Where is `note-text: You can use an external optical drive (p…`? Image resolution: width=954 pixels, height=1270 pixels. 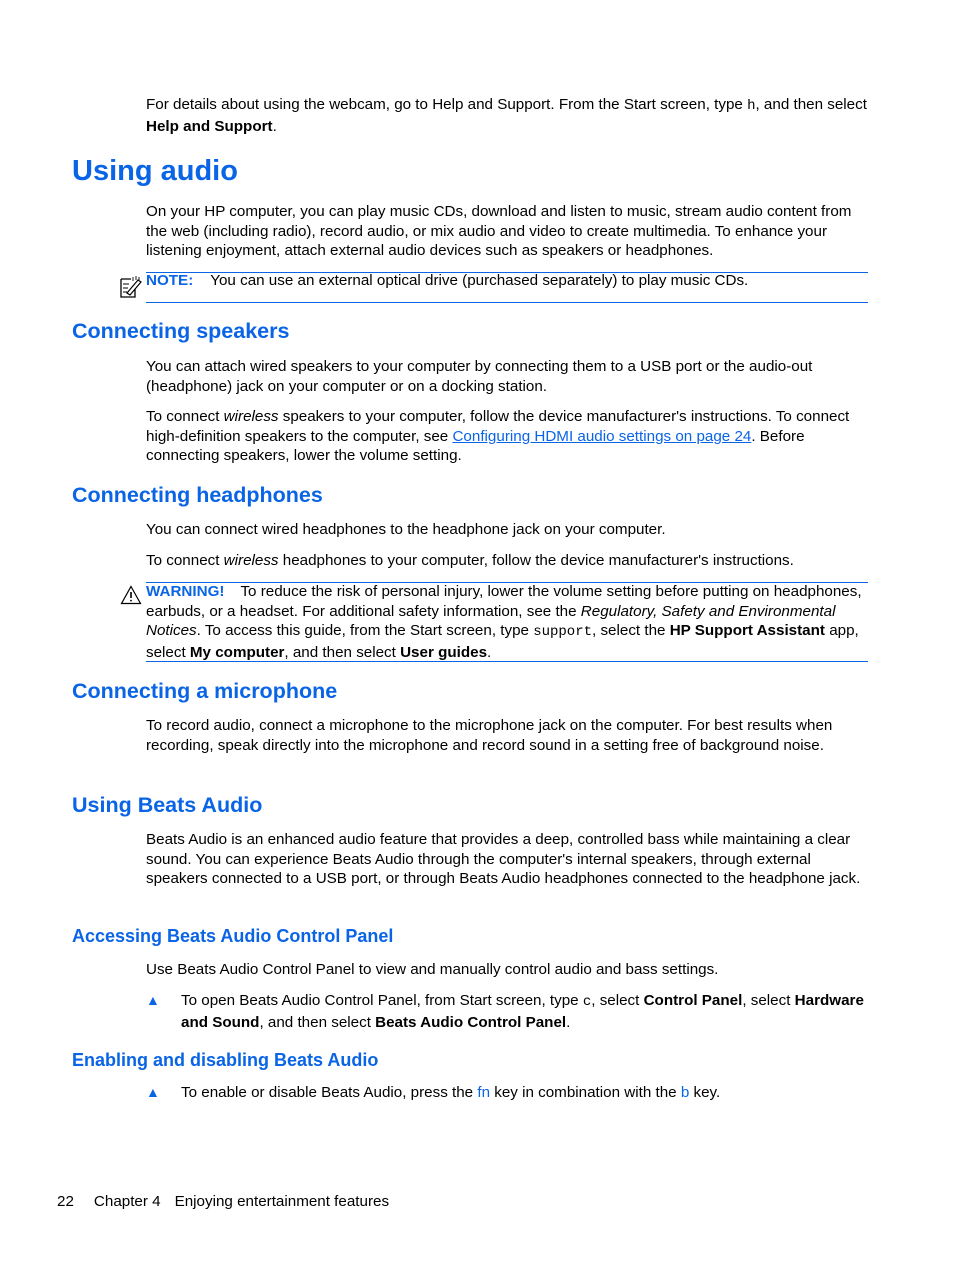 note-text: You can use an external optical drive (p… is located at coordinates (479, 280).